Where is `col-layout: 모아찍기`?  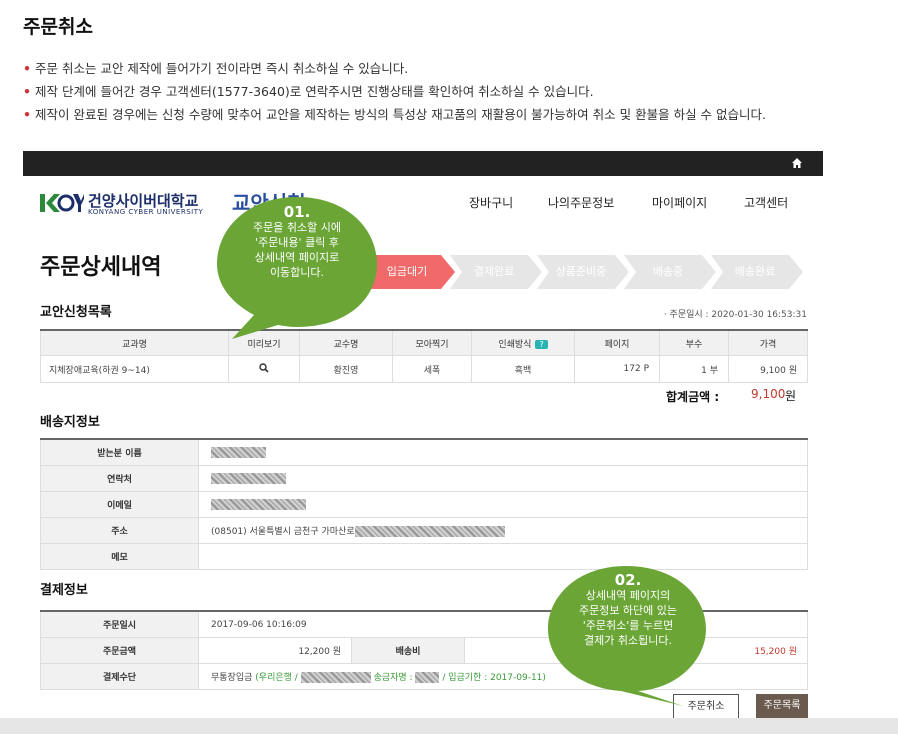 col-layout: 모아찍기 is located at coordinates (432, 343).